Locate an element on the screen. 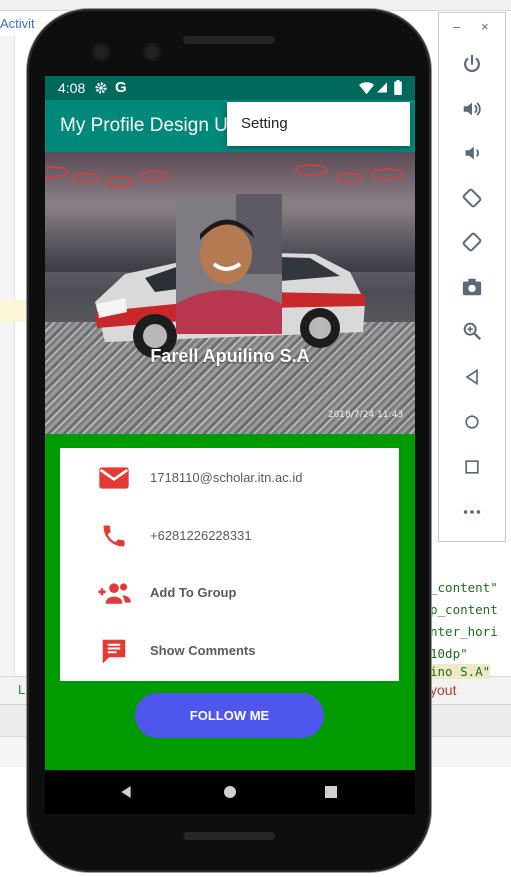  list-item-comments: Show Comments is located at coordinates (229, 651).